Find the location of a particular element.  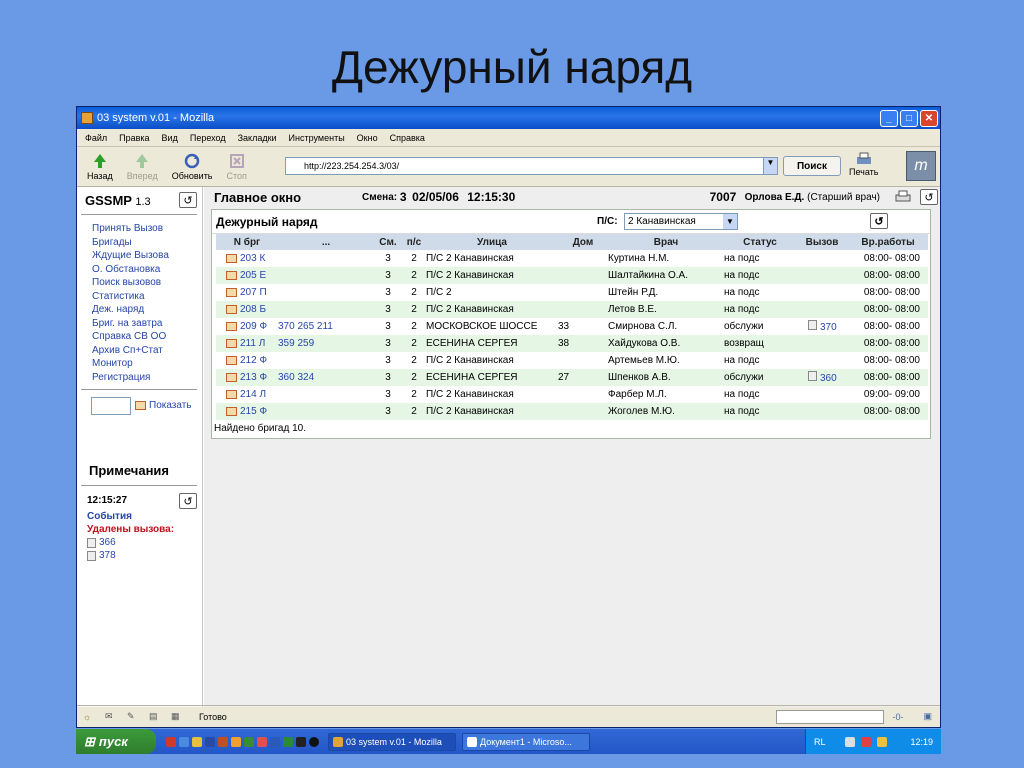

menu-help: Справка is located at coordinates (407, 138).